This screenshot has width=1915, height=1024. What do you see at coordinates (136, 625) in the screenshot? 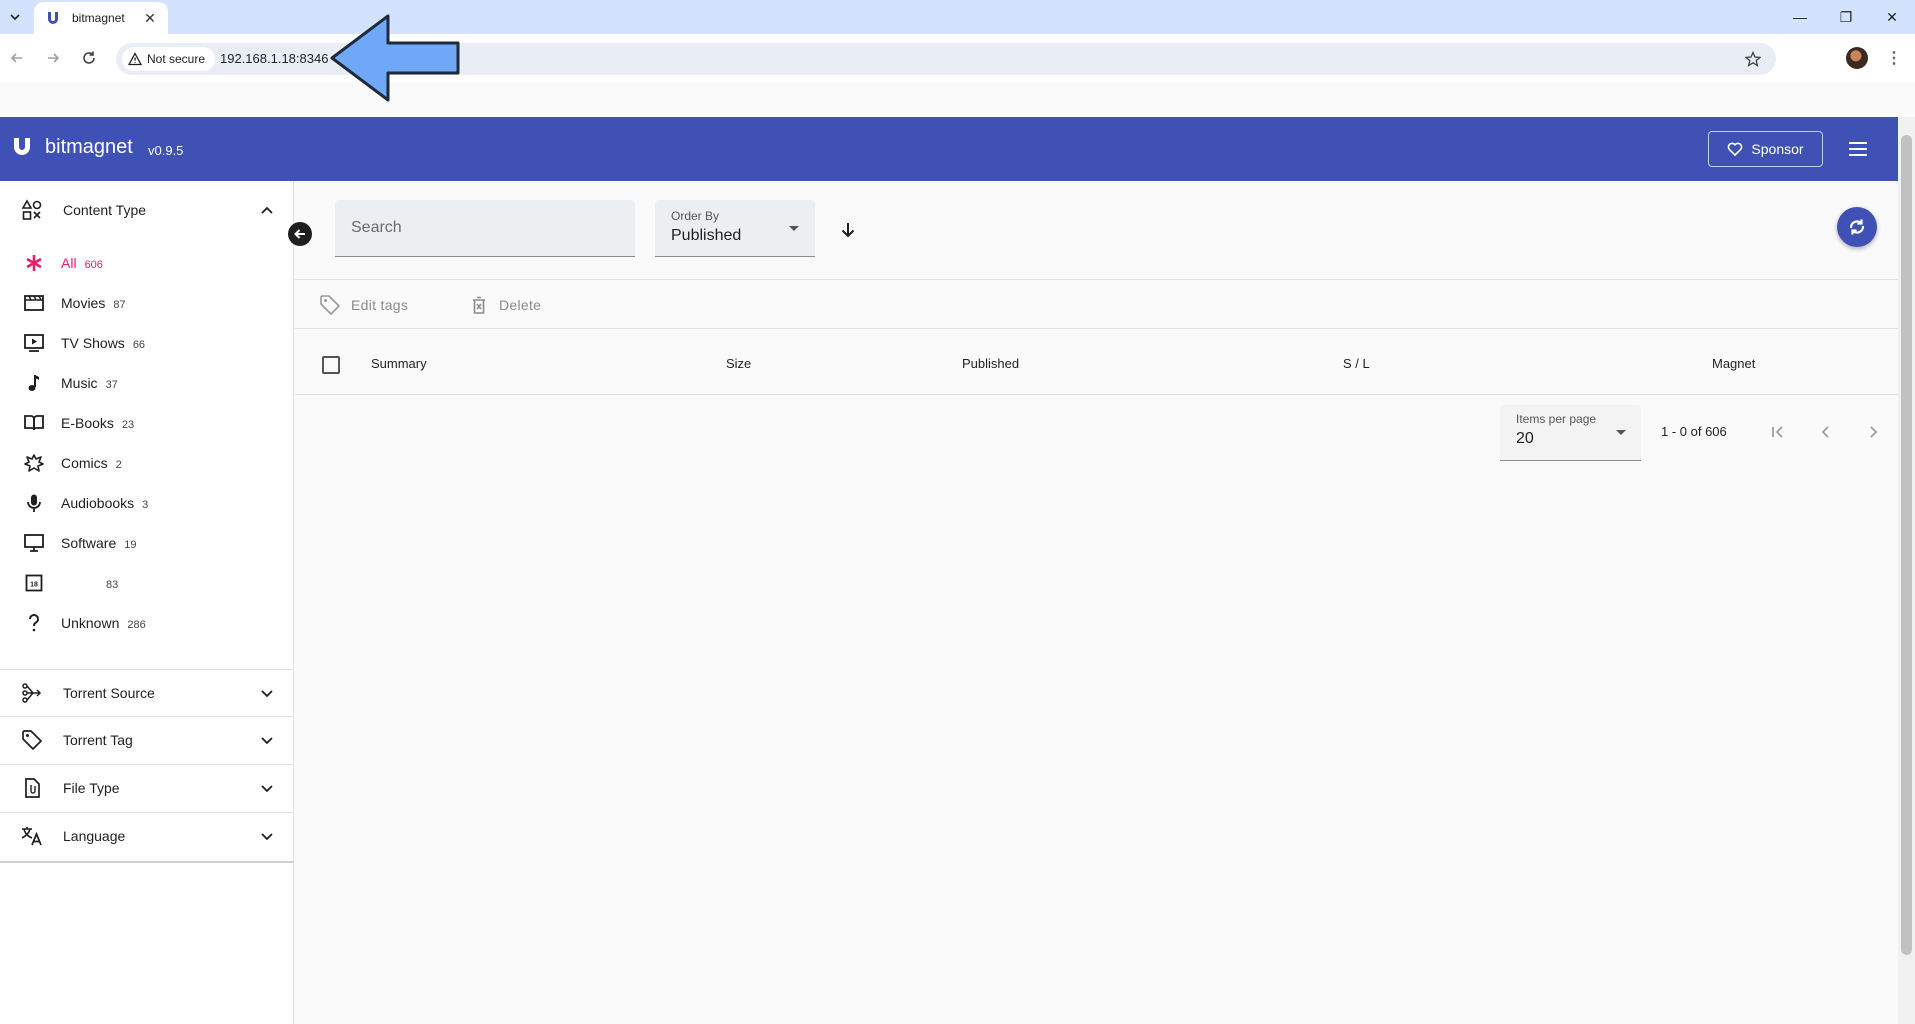
I see `content-type-count: 286` at bounding box center [136, 625].